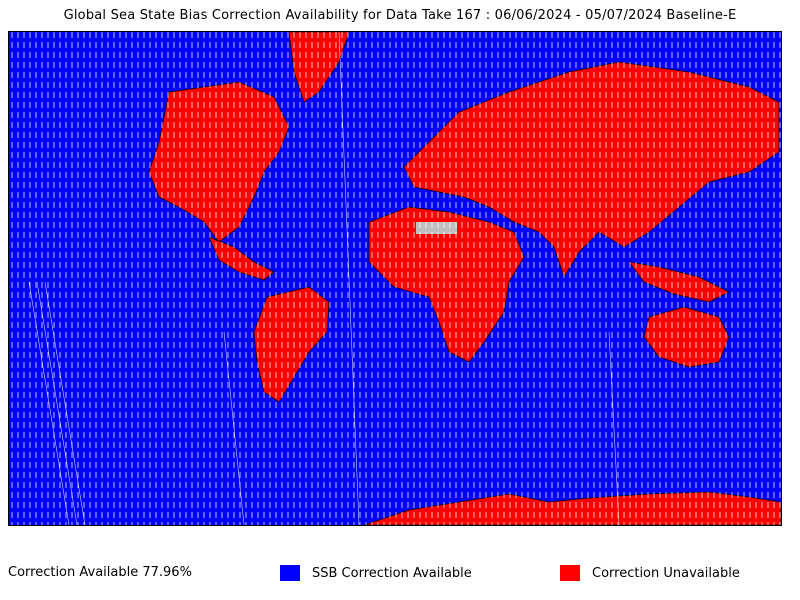 The width and height of the screenshot is (800, 600). I want to click on legend-item-unavailable: Correction Unavailable, so click(650, 573).